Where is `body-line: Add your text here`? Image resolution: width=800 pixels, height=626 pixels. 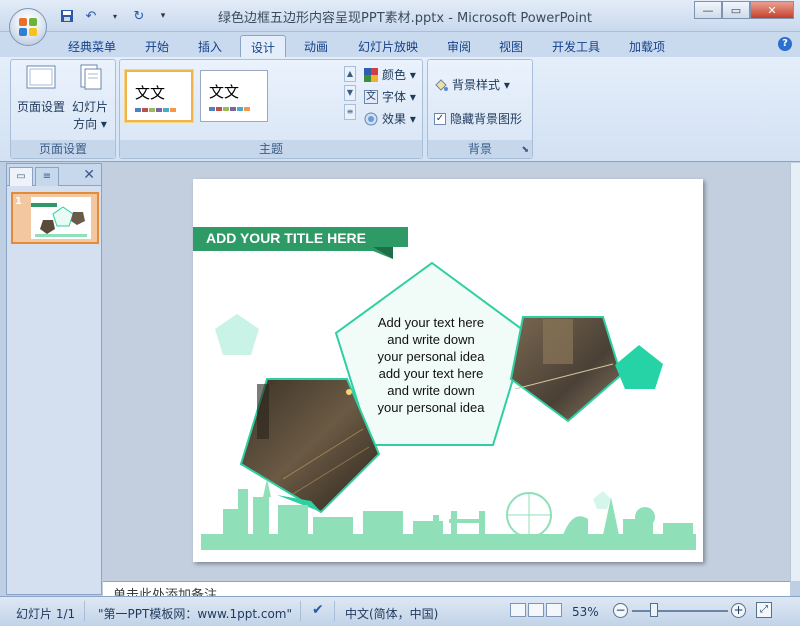
body-line: Add your text here is located at coordinates (431, 322).